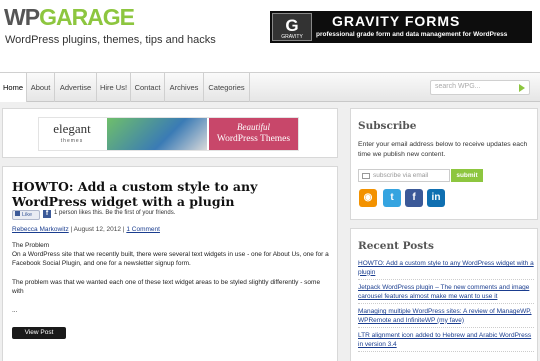 Image resolution: width=540 pixels, height=361 pixels. I want to click on search-arrow-icon, so click(522, 88).